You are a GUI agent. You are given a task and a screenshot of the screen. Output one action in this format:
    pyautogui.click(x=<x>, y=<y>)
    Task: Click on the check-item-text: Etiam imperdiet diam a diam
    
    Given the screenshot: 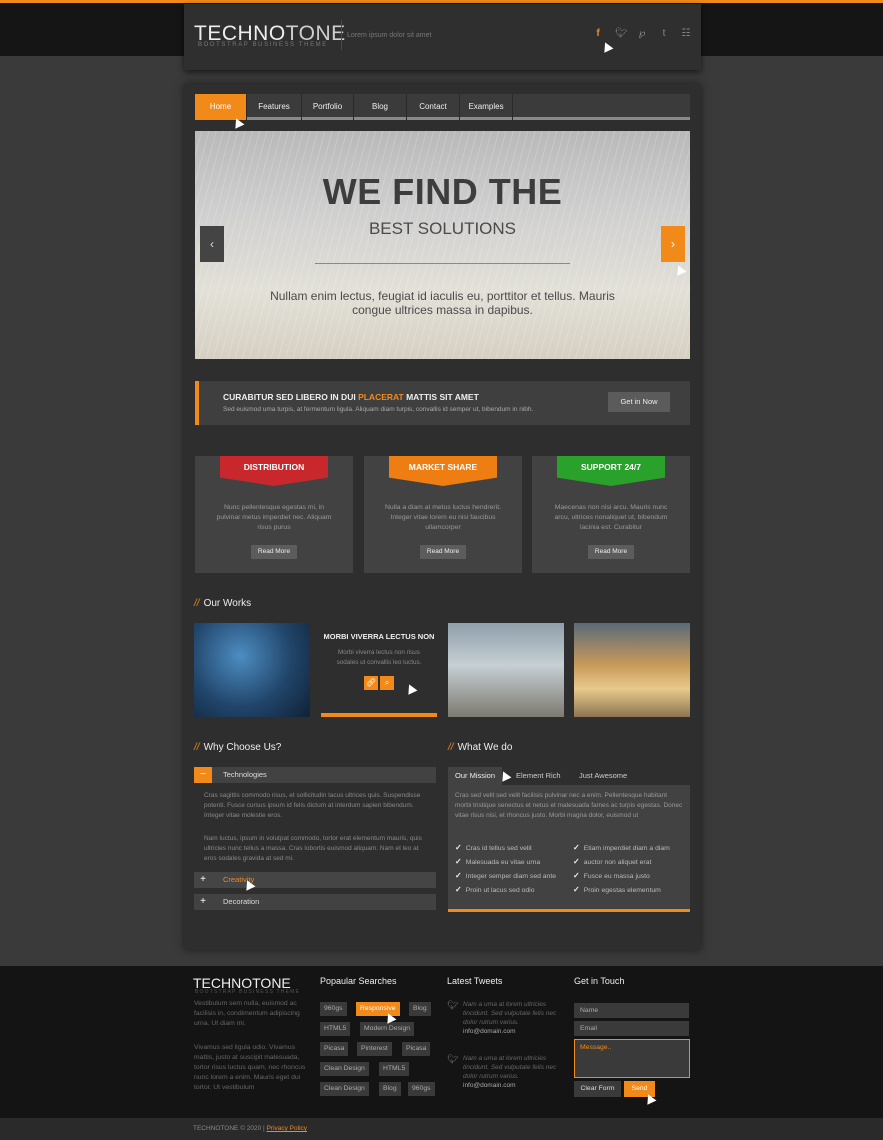 What is the action you would take?
    pyautogui.click(x=626, y=848)
    